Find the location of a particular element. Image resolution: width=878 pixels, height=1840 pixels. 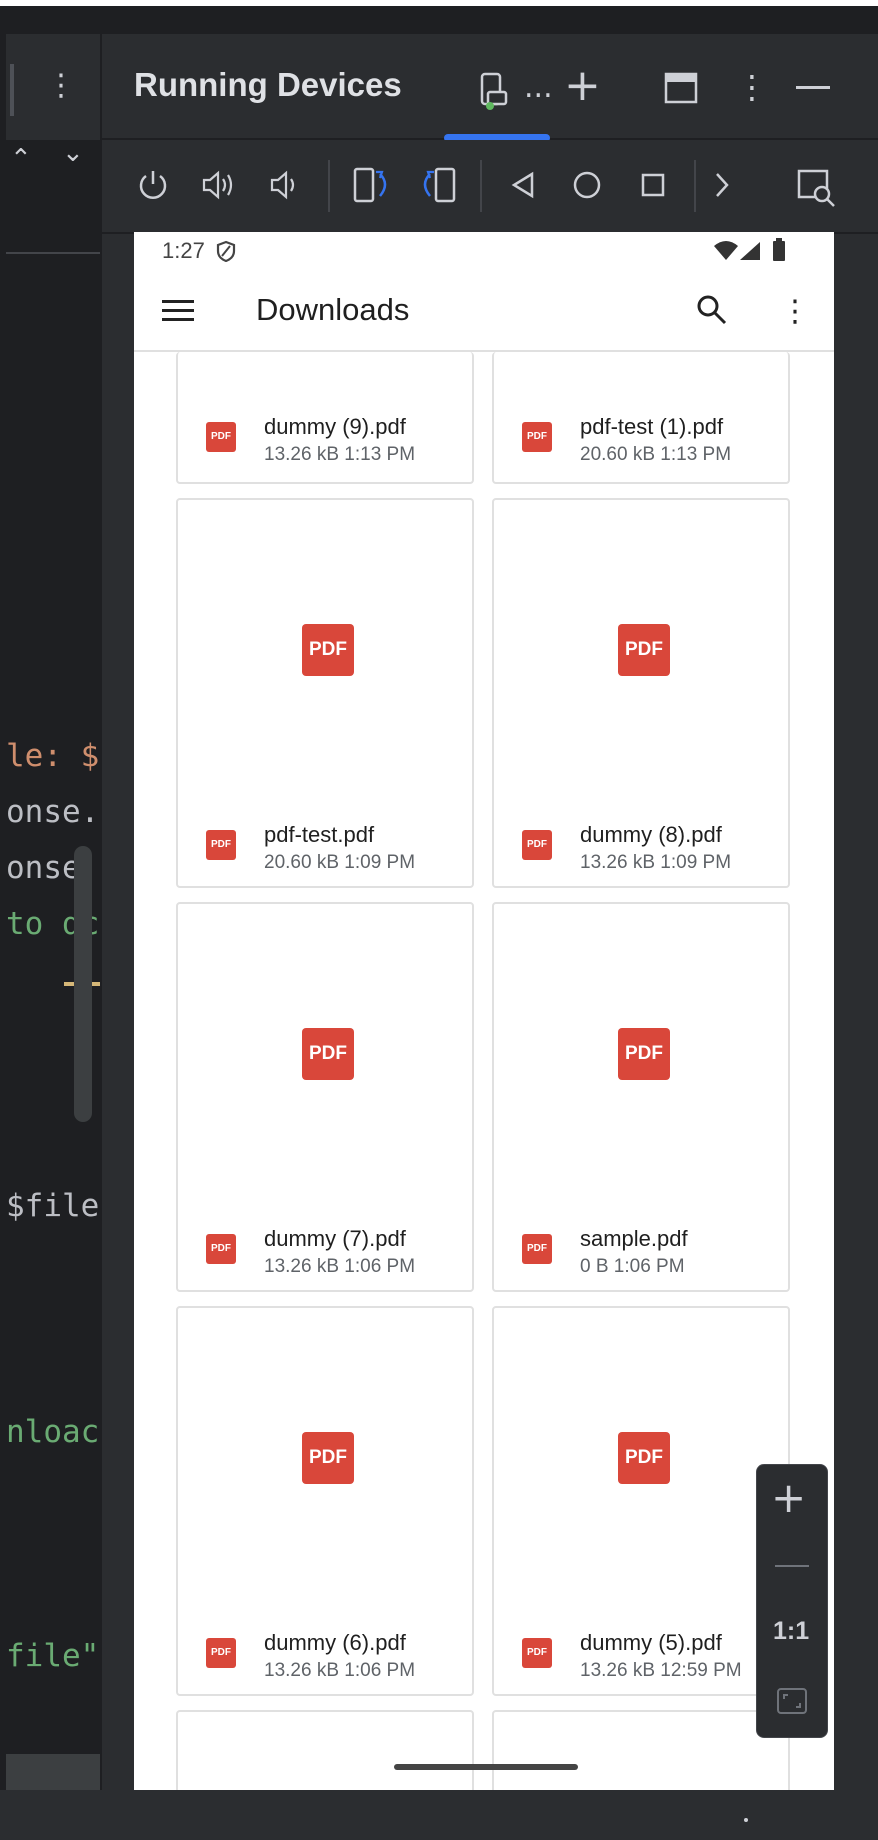

file-card: PDF PDF dummy (7).pdf 13.26 kB 1:06 PM is located at coordinates (325, 1097).